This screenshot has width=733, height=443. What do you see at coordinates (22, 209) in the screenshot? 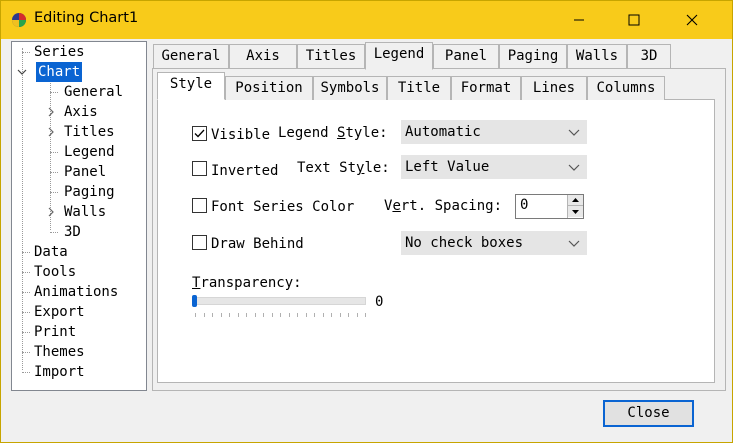
I see `tree-line` at bounding box center [22, 209].